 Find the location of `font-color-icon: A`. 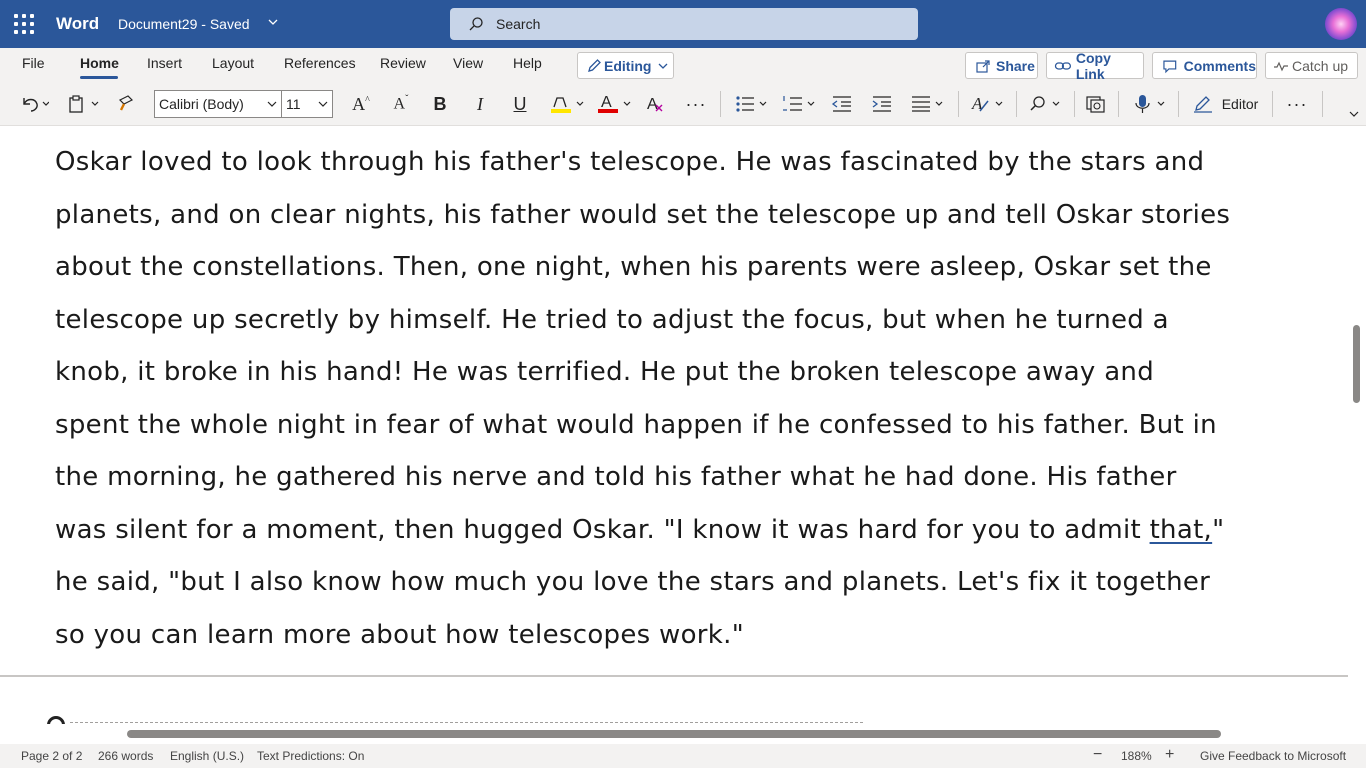

font-color-icon: A is located at coordinates (614, 103).